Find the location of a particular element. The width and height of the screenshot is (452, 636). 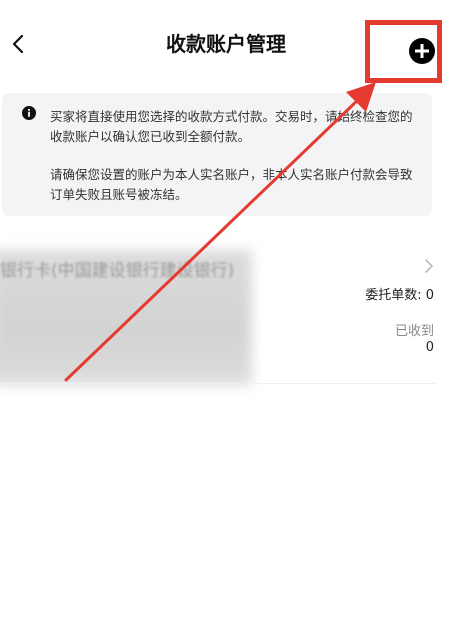

entrust-value: 0 is located at coordinates (429, 295).